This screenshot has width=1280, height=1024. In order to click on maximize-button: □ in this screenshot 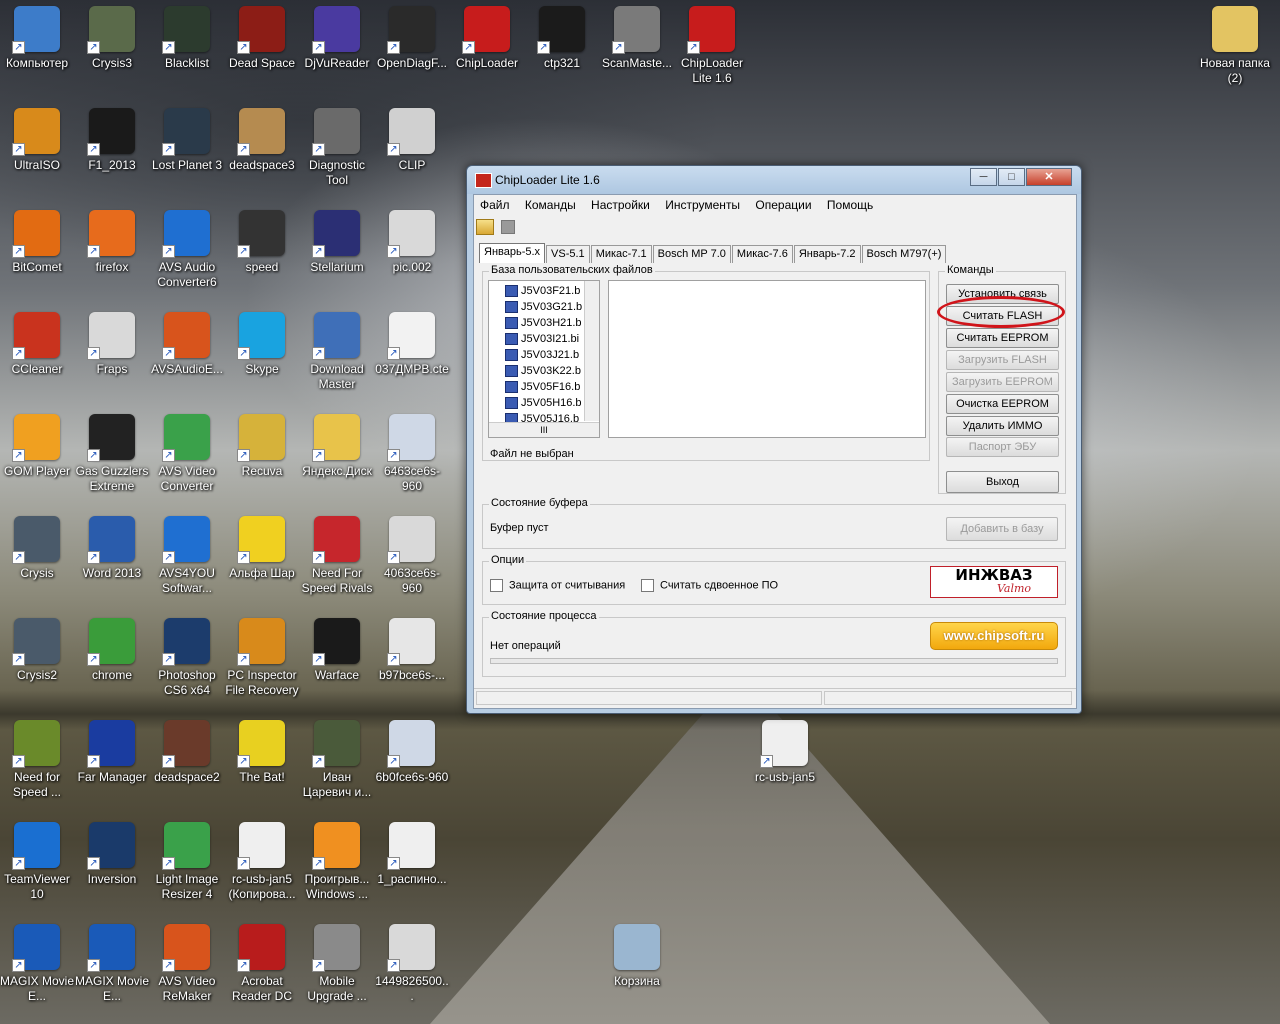, I will do `click(1011, 177)`.